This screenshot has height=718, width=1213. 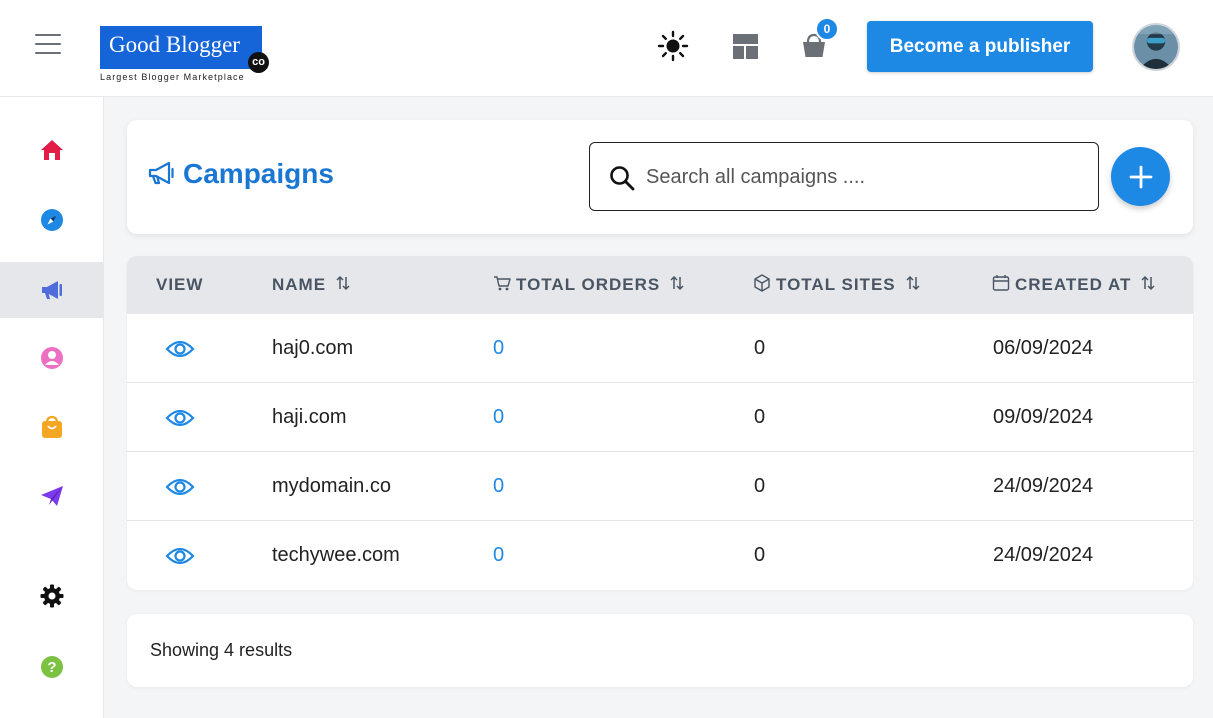 I want to click on cube-icon, so click(x=762, y=285).